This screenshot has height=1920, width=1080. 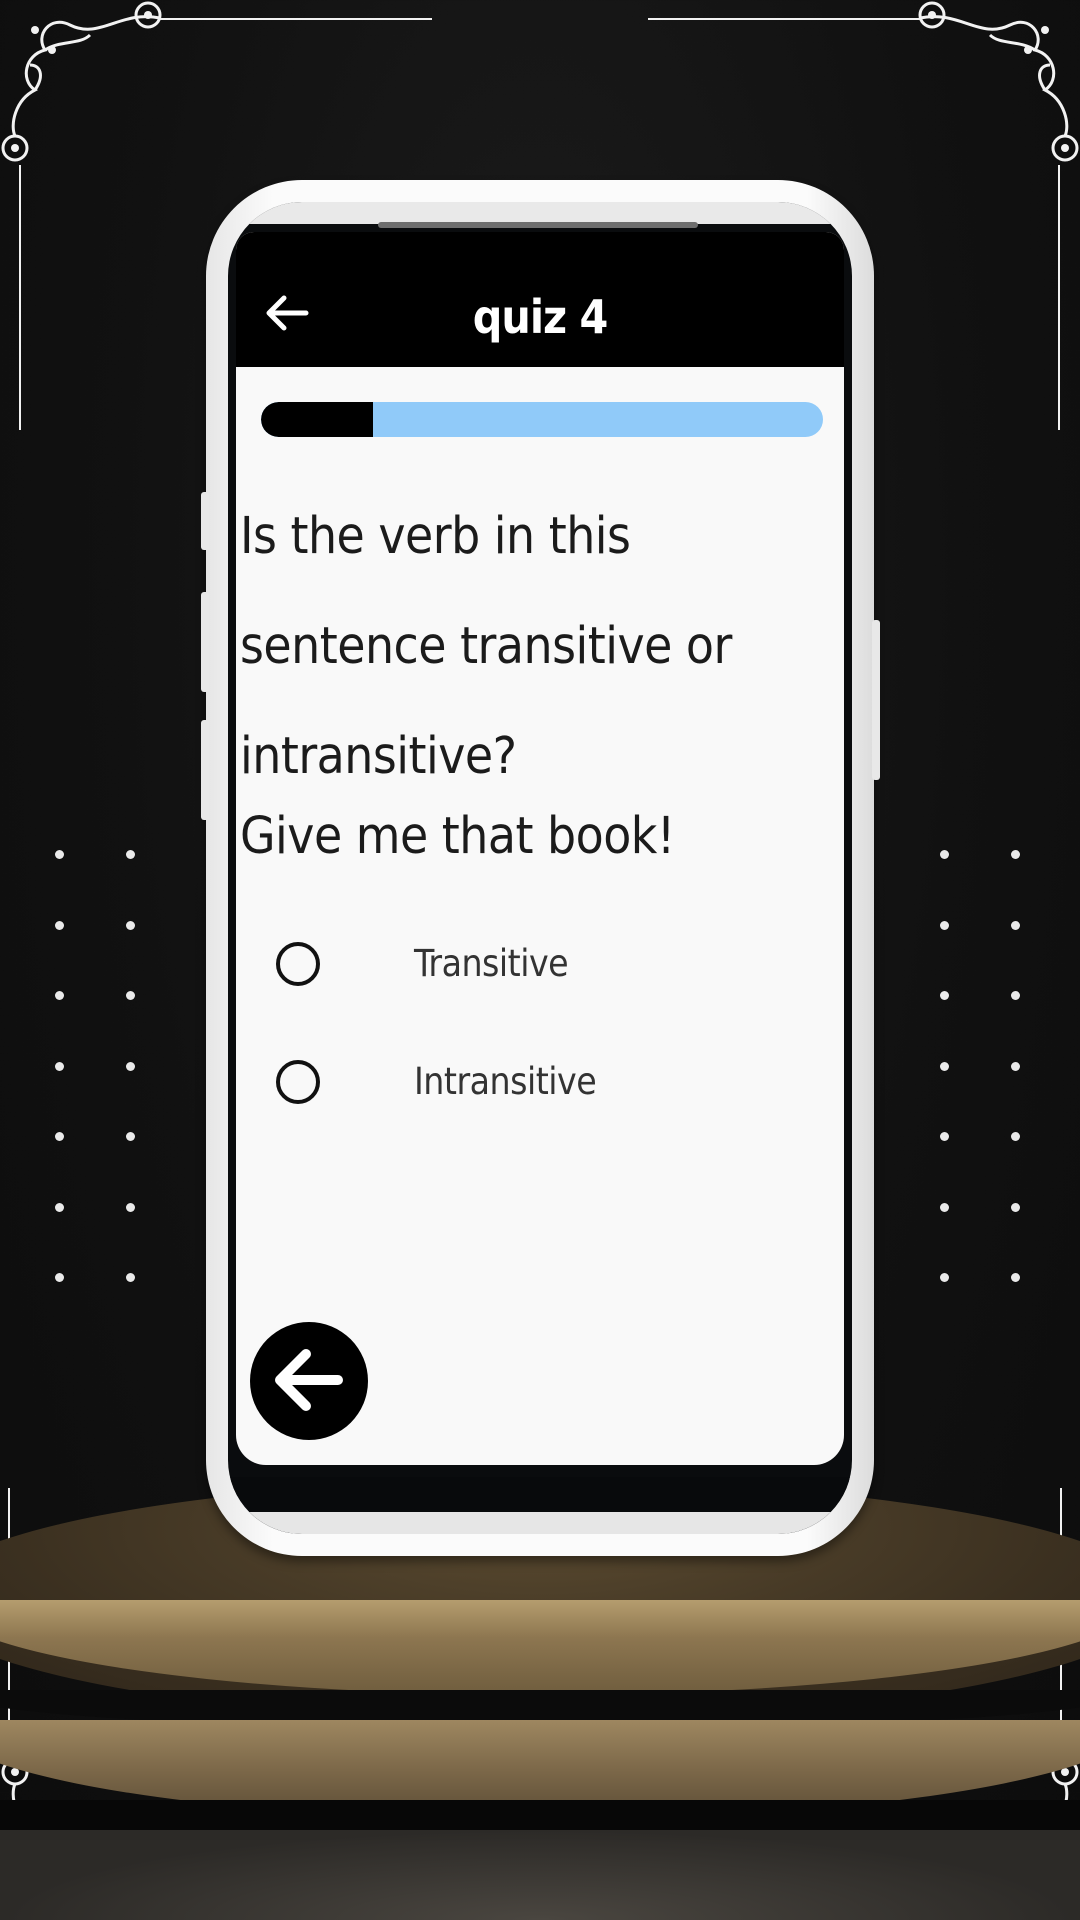 I want to click on phone-side-button, so click(x=205, y=521).